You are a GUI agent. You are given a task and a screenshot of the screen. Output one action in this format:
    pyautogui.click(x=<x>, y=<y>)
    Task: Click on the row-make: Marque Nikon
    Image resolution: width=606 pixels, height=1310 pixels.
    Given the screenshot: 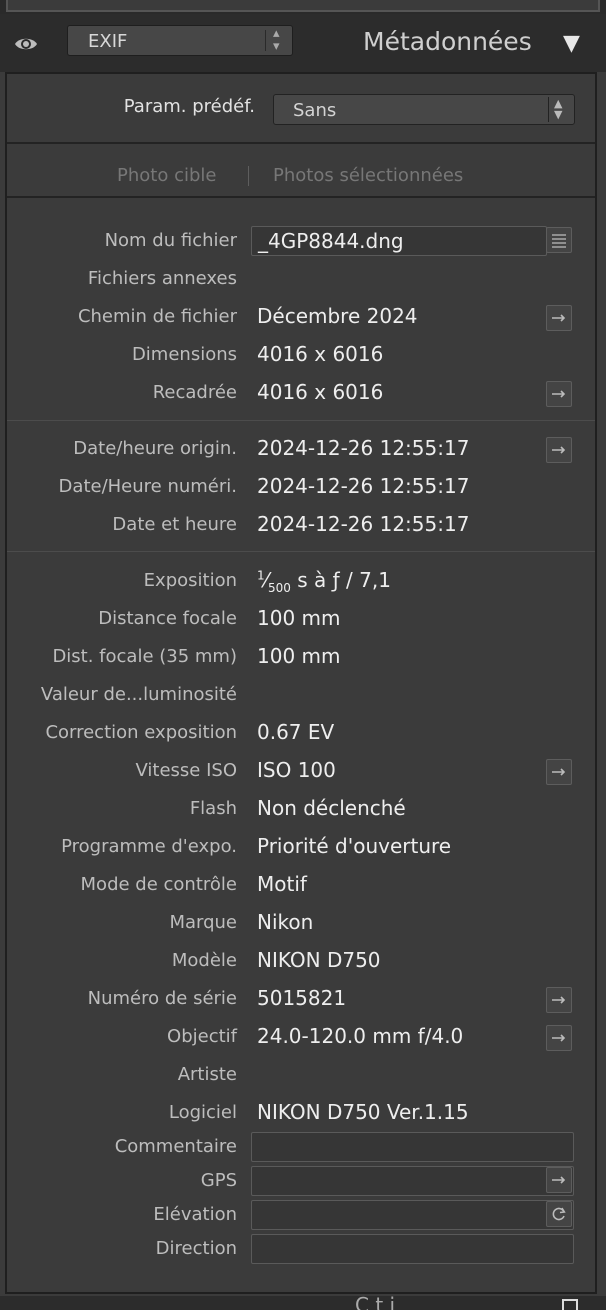 What is the action you would take?
    pyautogui.click(x=302, y=923)
    